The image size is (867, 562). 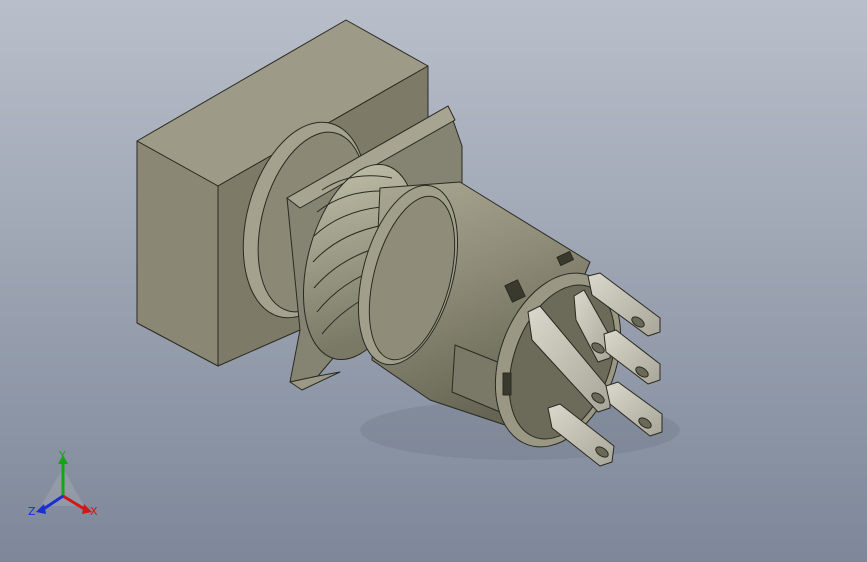 What do you see at coordinates (62, 455) in the screenshot?
I see `y-axis-label: Y` at bounding box center [62, 455].